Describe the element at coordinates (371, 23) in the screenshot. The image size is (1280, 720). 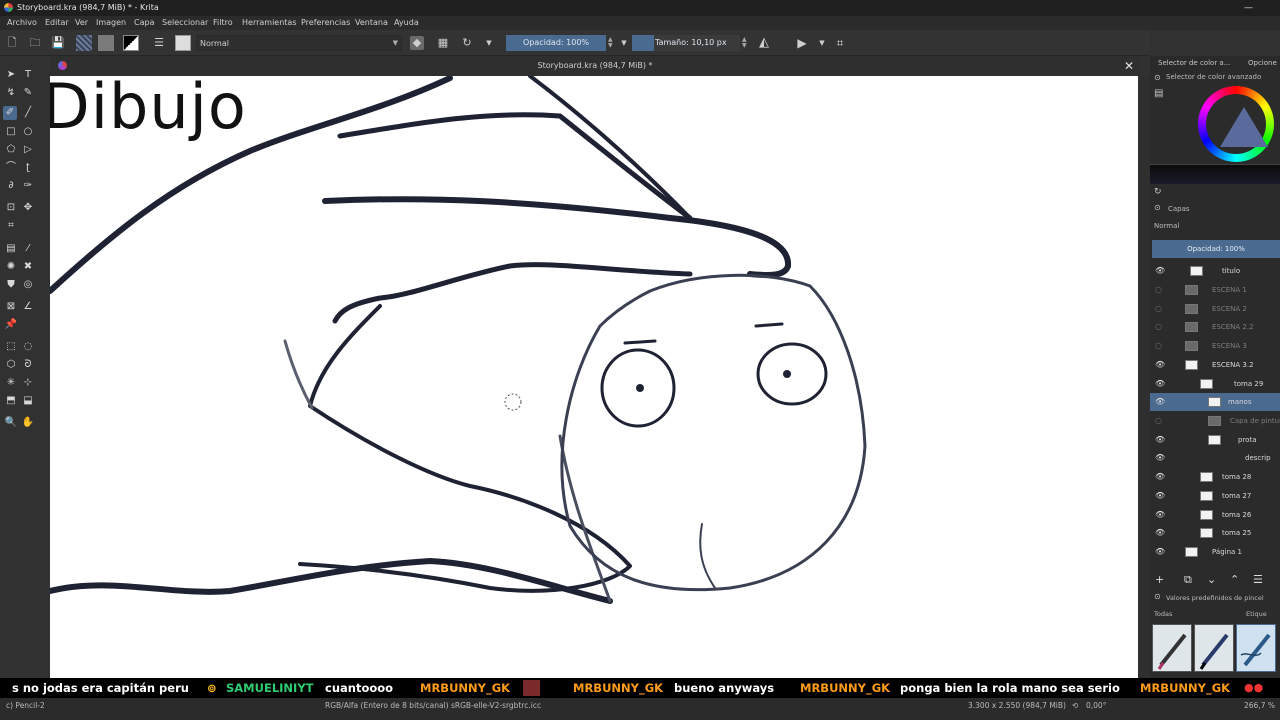
I see `menu-ventana: Ventana` at that location.